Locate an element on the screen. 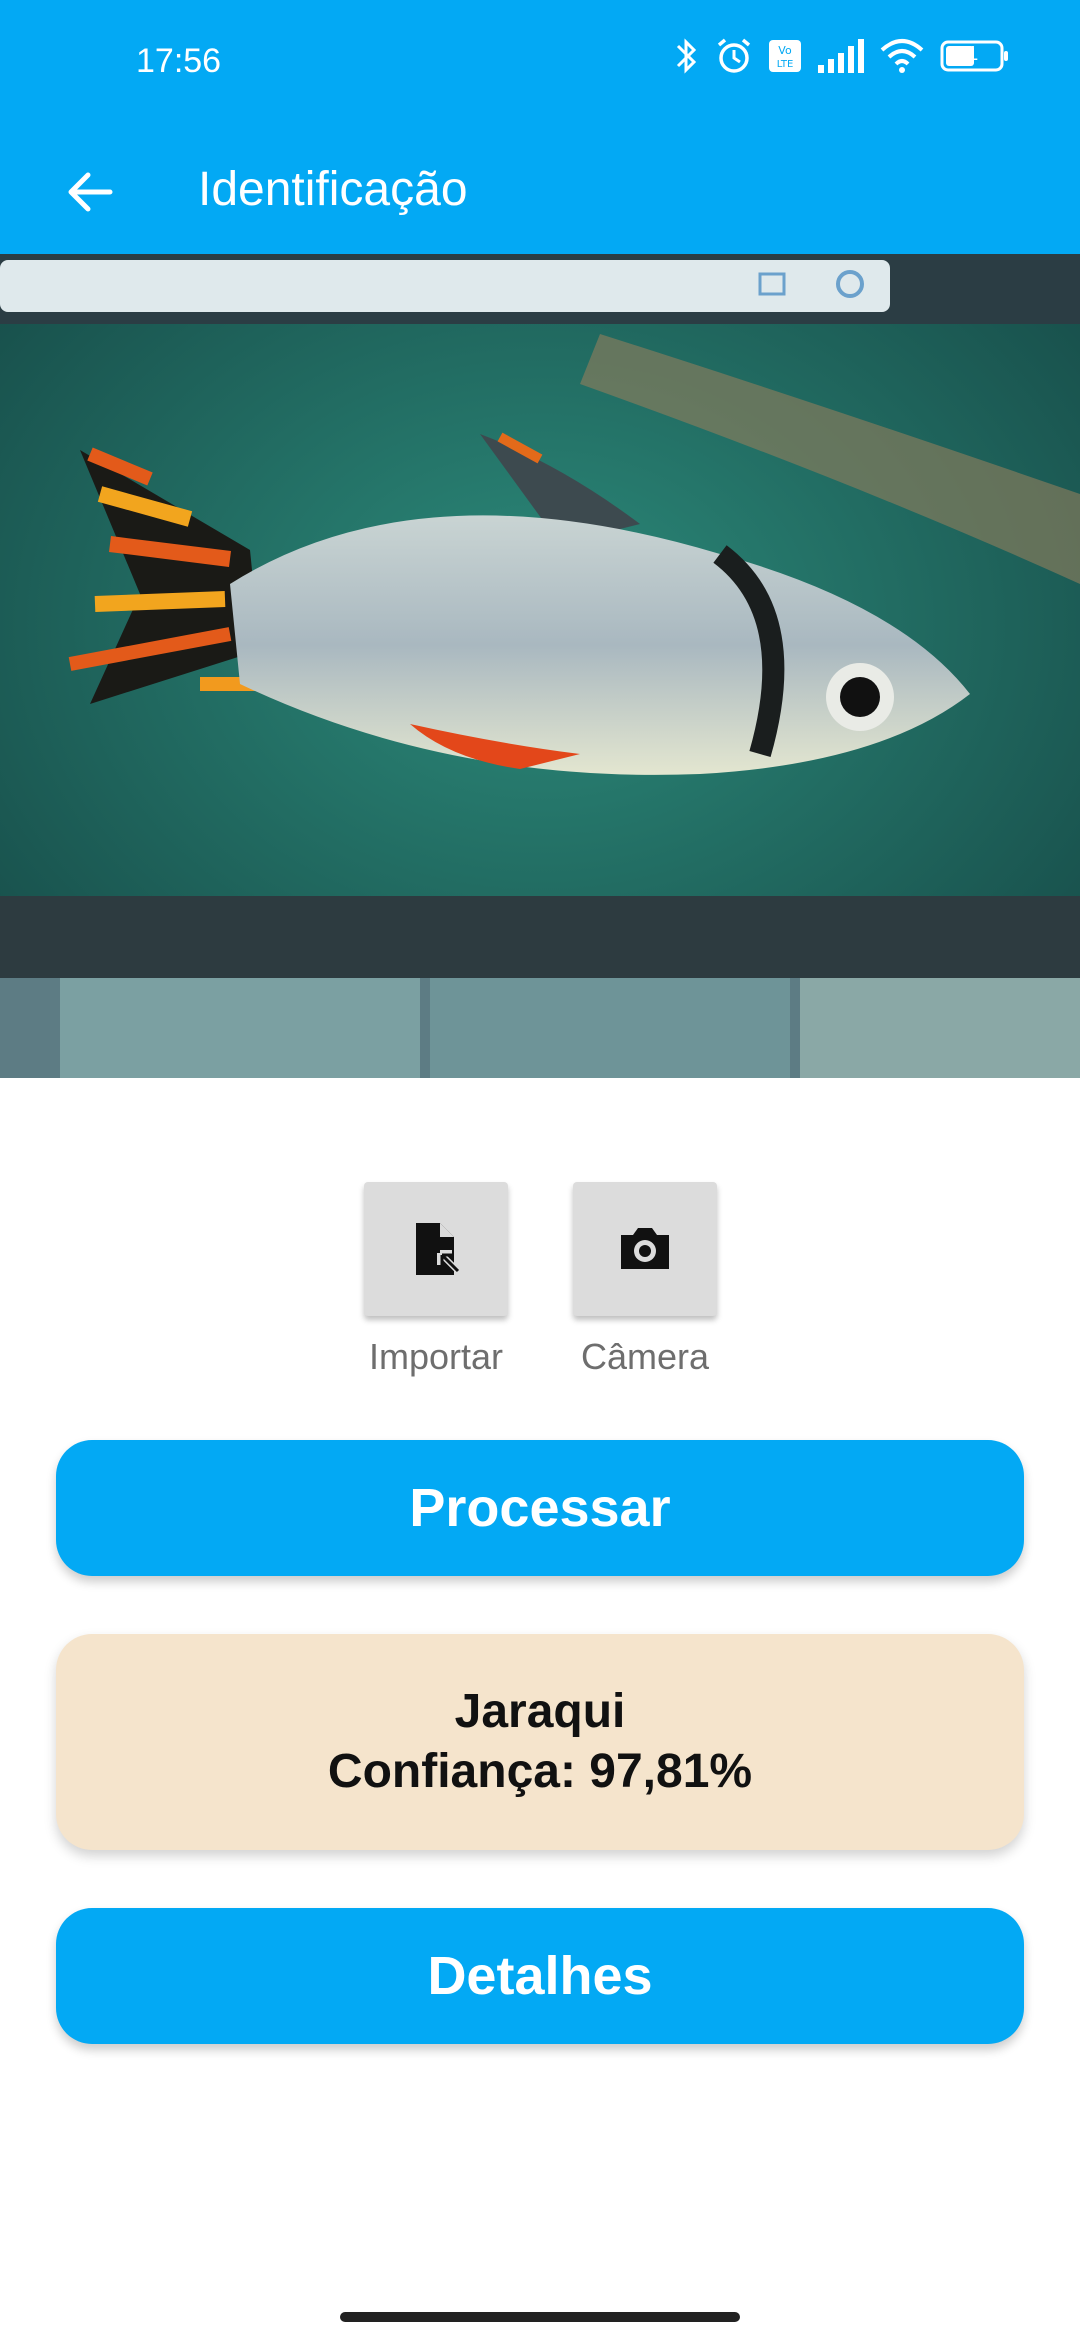  details-button: Detalhes is located at coordinates (540, 1976).